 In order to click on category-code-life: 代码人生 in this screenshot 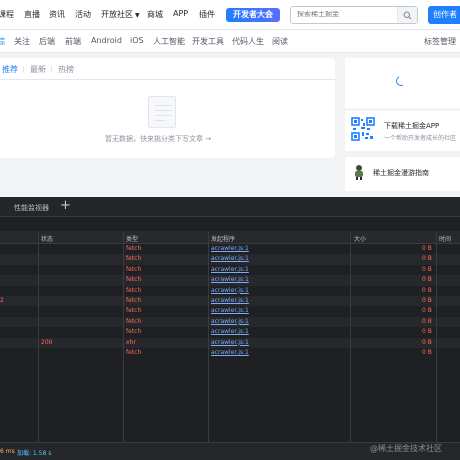, I will do `click(248, 41)`.